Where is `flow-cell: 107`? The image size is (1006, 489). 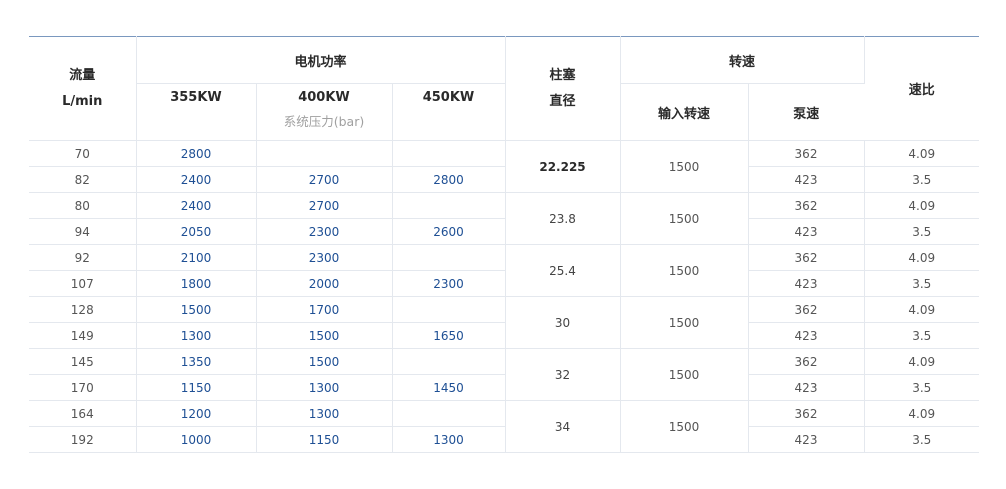 flow-cell: 107 is located at coordinates (83, 283).